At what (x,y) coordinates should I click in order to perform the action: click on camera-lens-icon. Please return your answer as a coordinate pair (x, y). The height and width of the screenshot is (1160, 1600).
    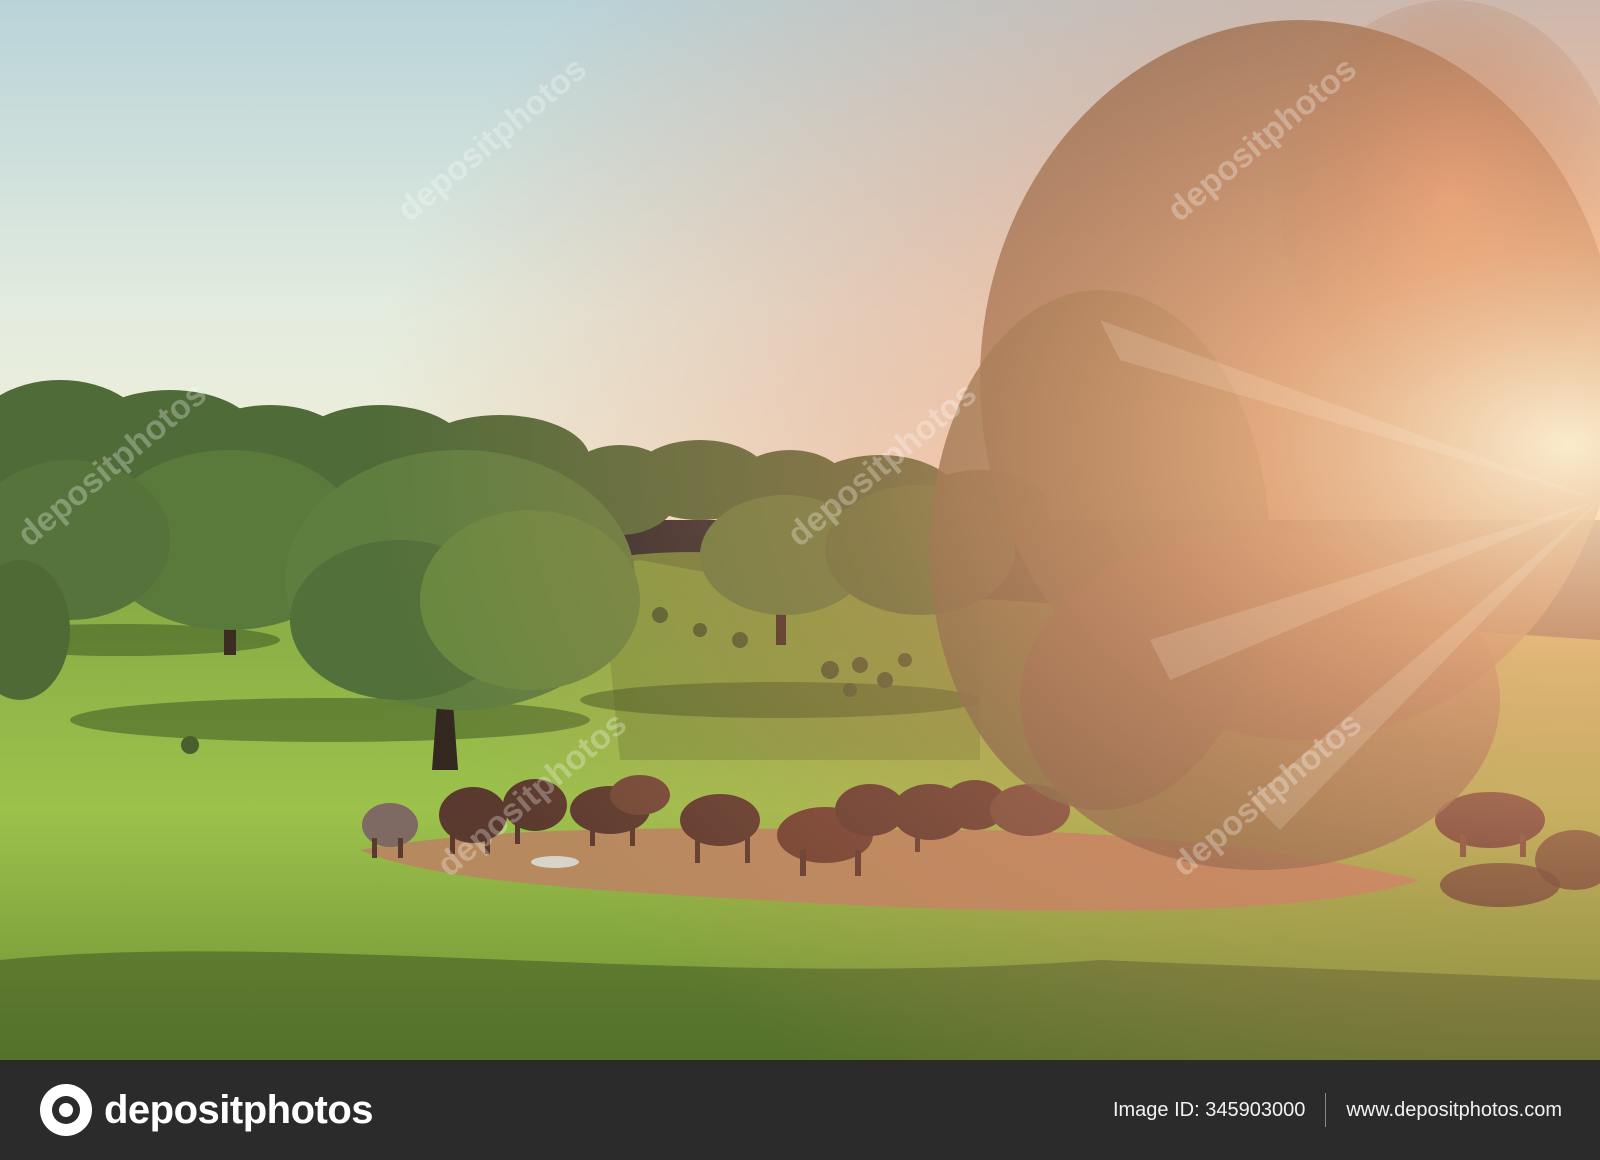
    Looking at the image, I should click on (66, 1110).